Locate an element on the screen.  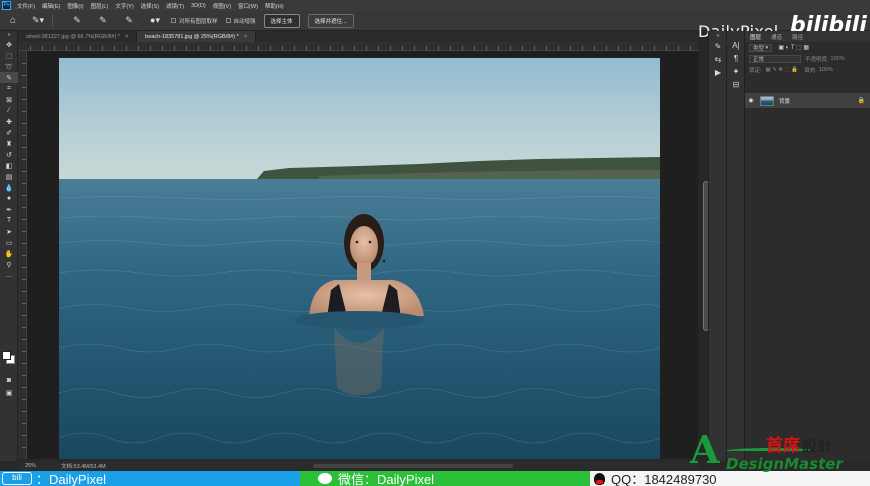
path-selection-tool-icon: ➤ is located at coordinates (9, 231).